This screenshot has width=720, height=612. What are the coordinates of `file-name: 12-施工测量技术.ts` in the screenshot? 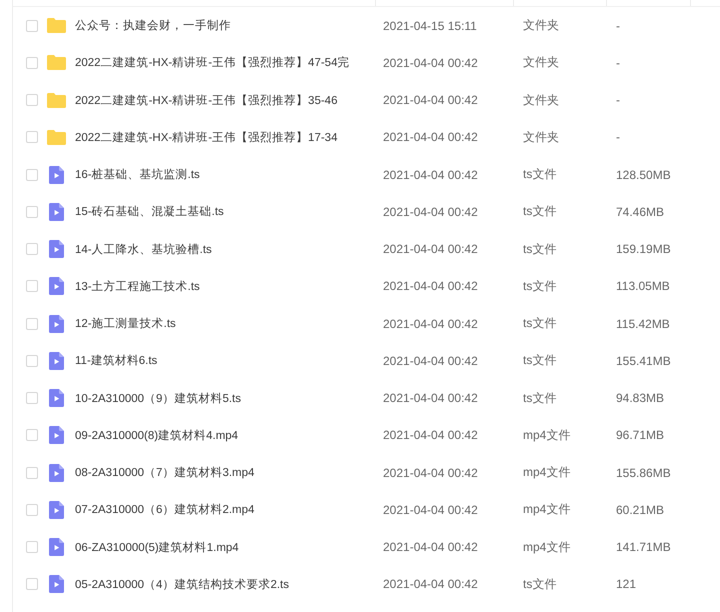 It's located at (125, 324).